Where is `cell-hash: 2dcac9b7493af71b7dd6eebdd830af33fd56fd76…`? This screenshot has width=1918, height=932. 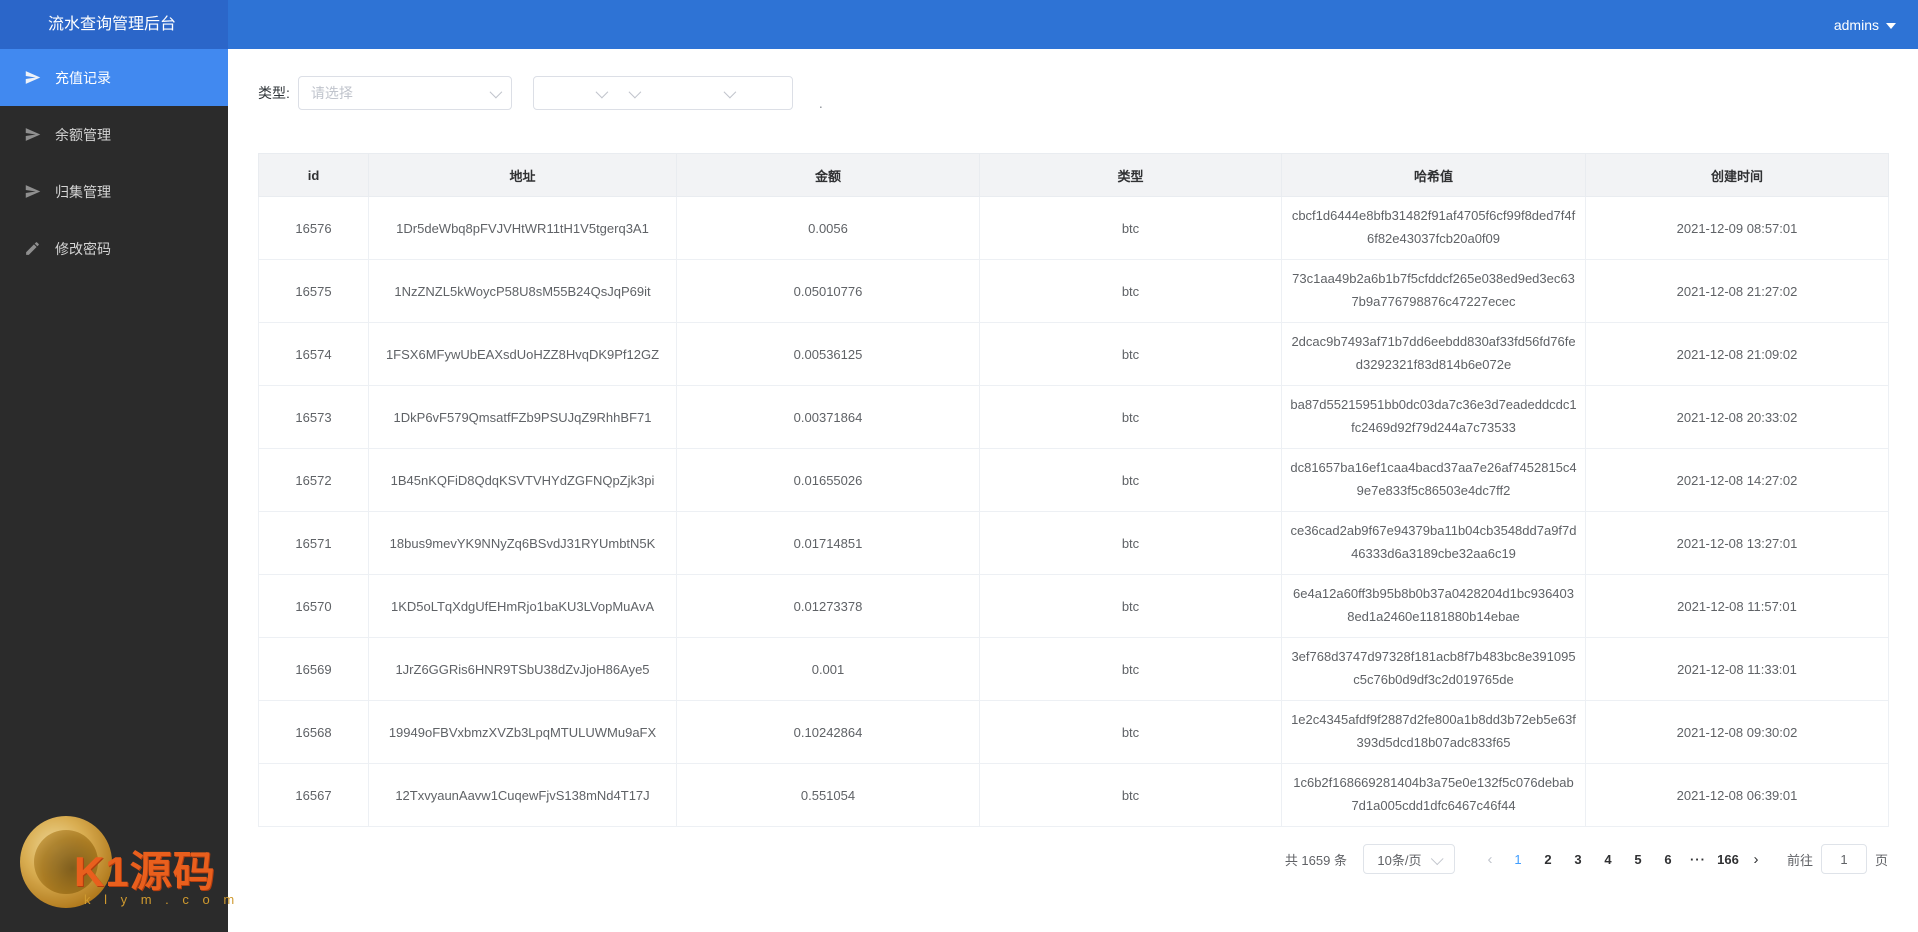
cell-hash: 2dcac9b7493af71b7dd6eebdd830af33fd56fd76… is located at coordinates (1433, 354).